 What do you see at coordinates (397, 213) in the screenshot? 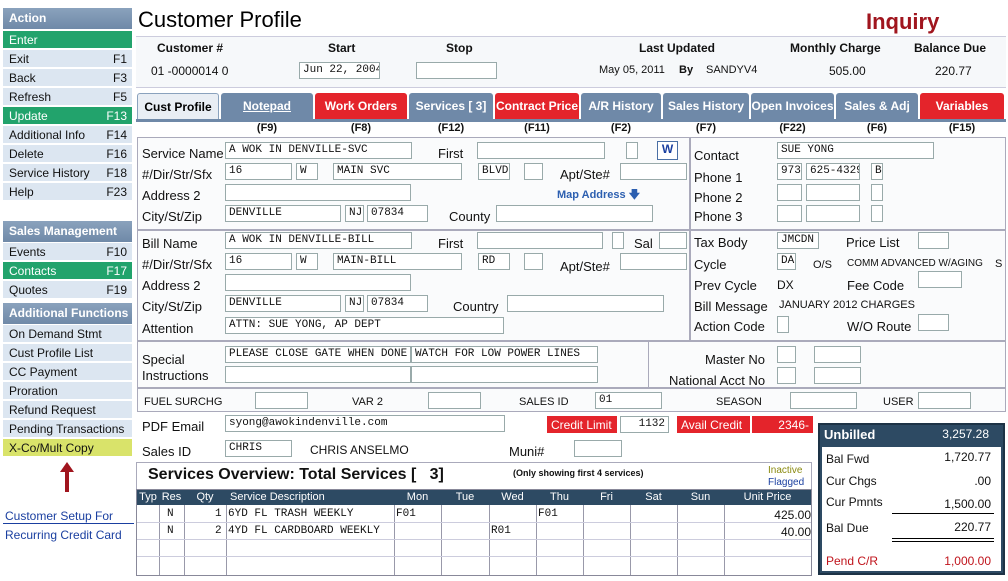
I see `service-zip-field: 07834` at bounding box center [397, 213].